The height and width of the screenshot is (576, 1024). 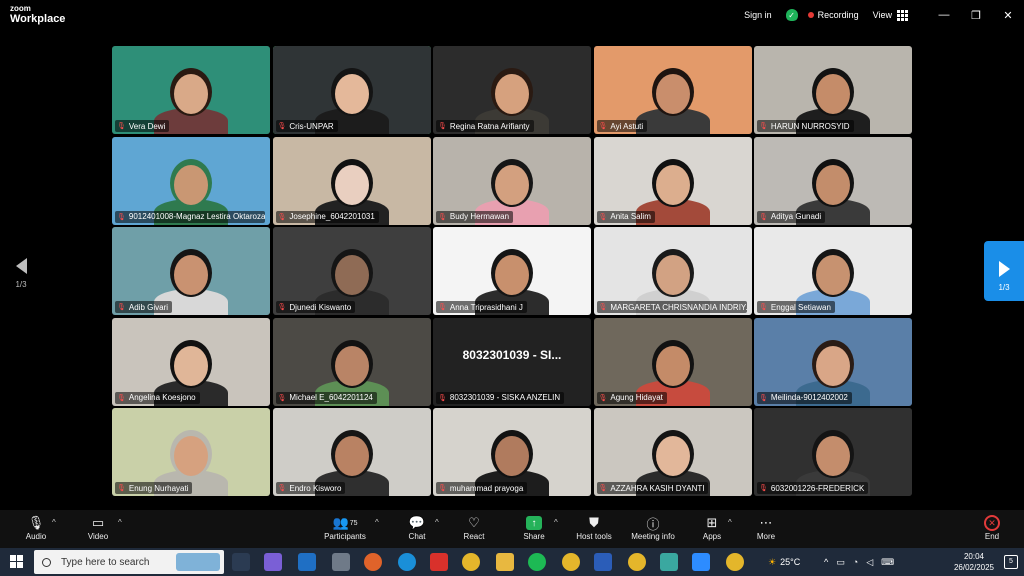 I want to click on zoom-taskbar-icon, so click(x=701, y=562).